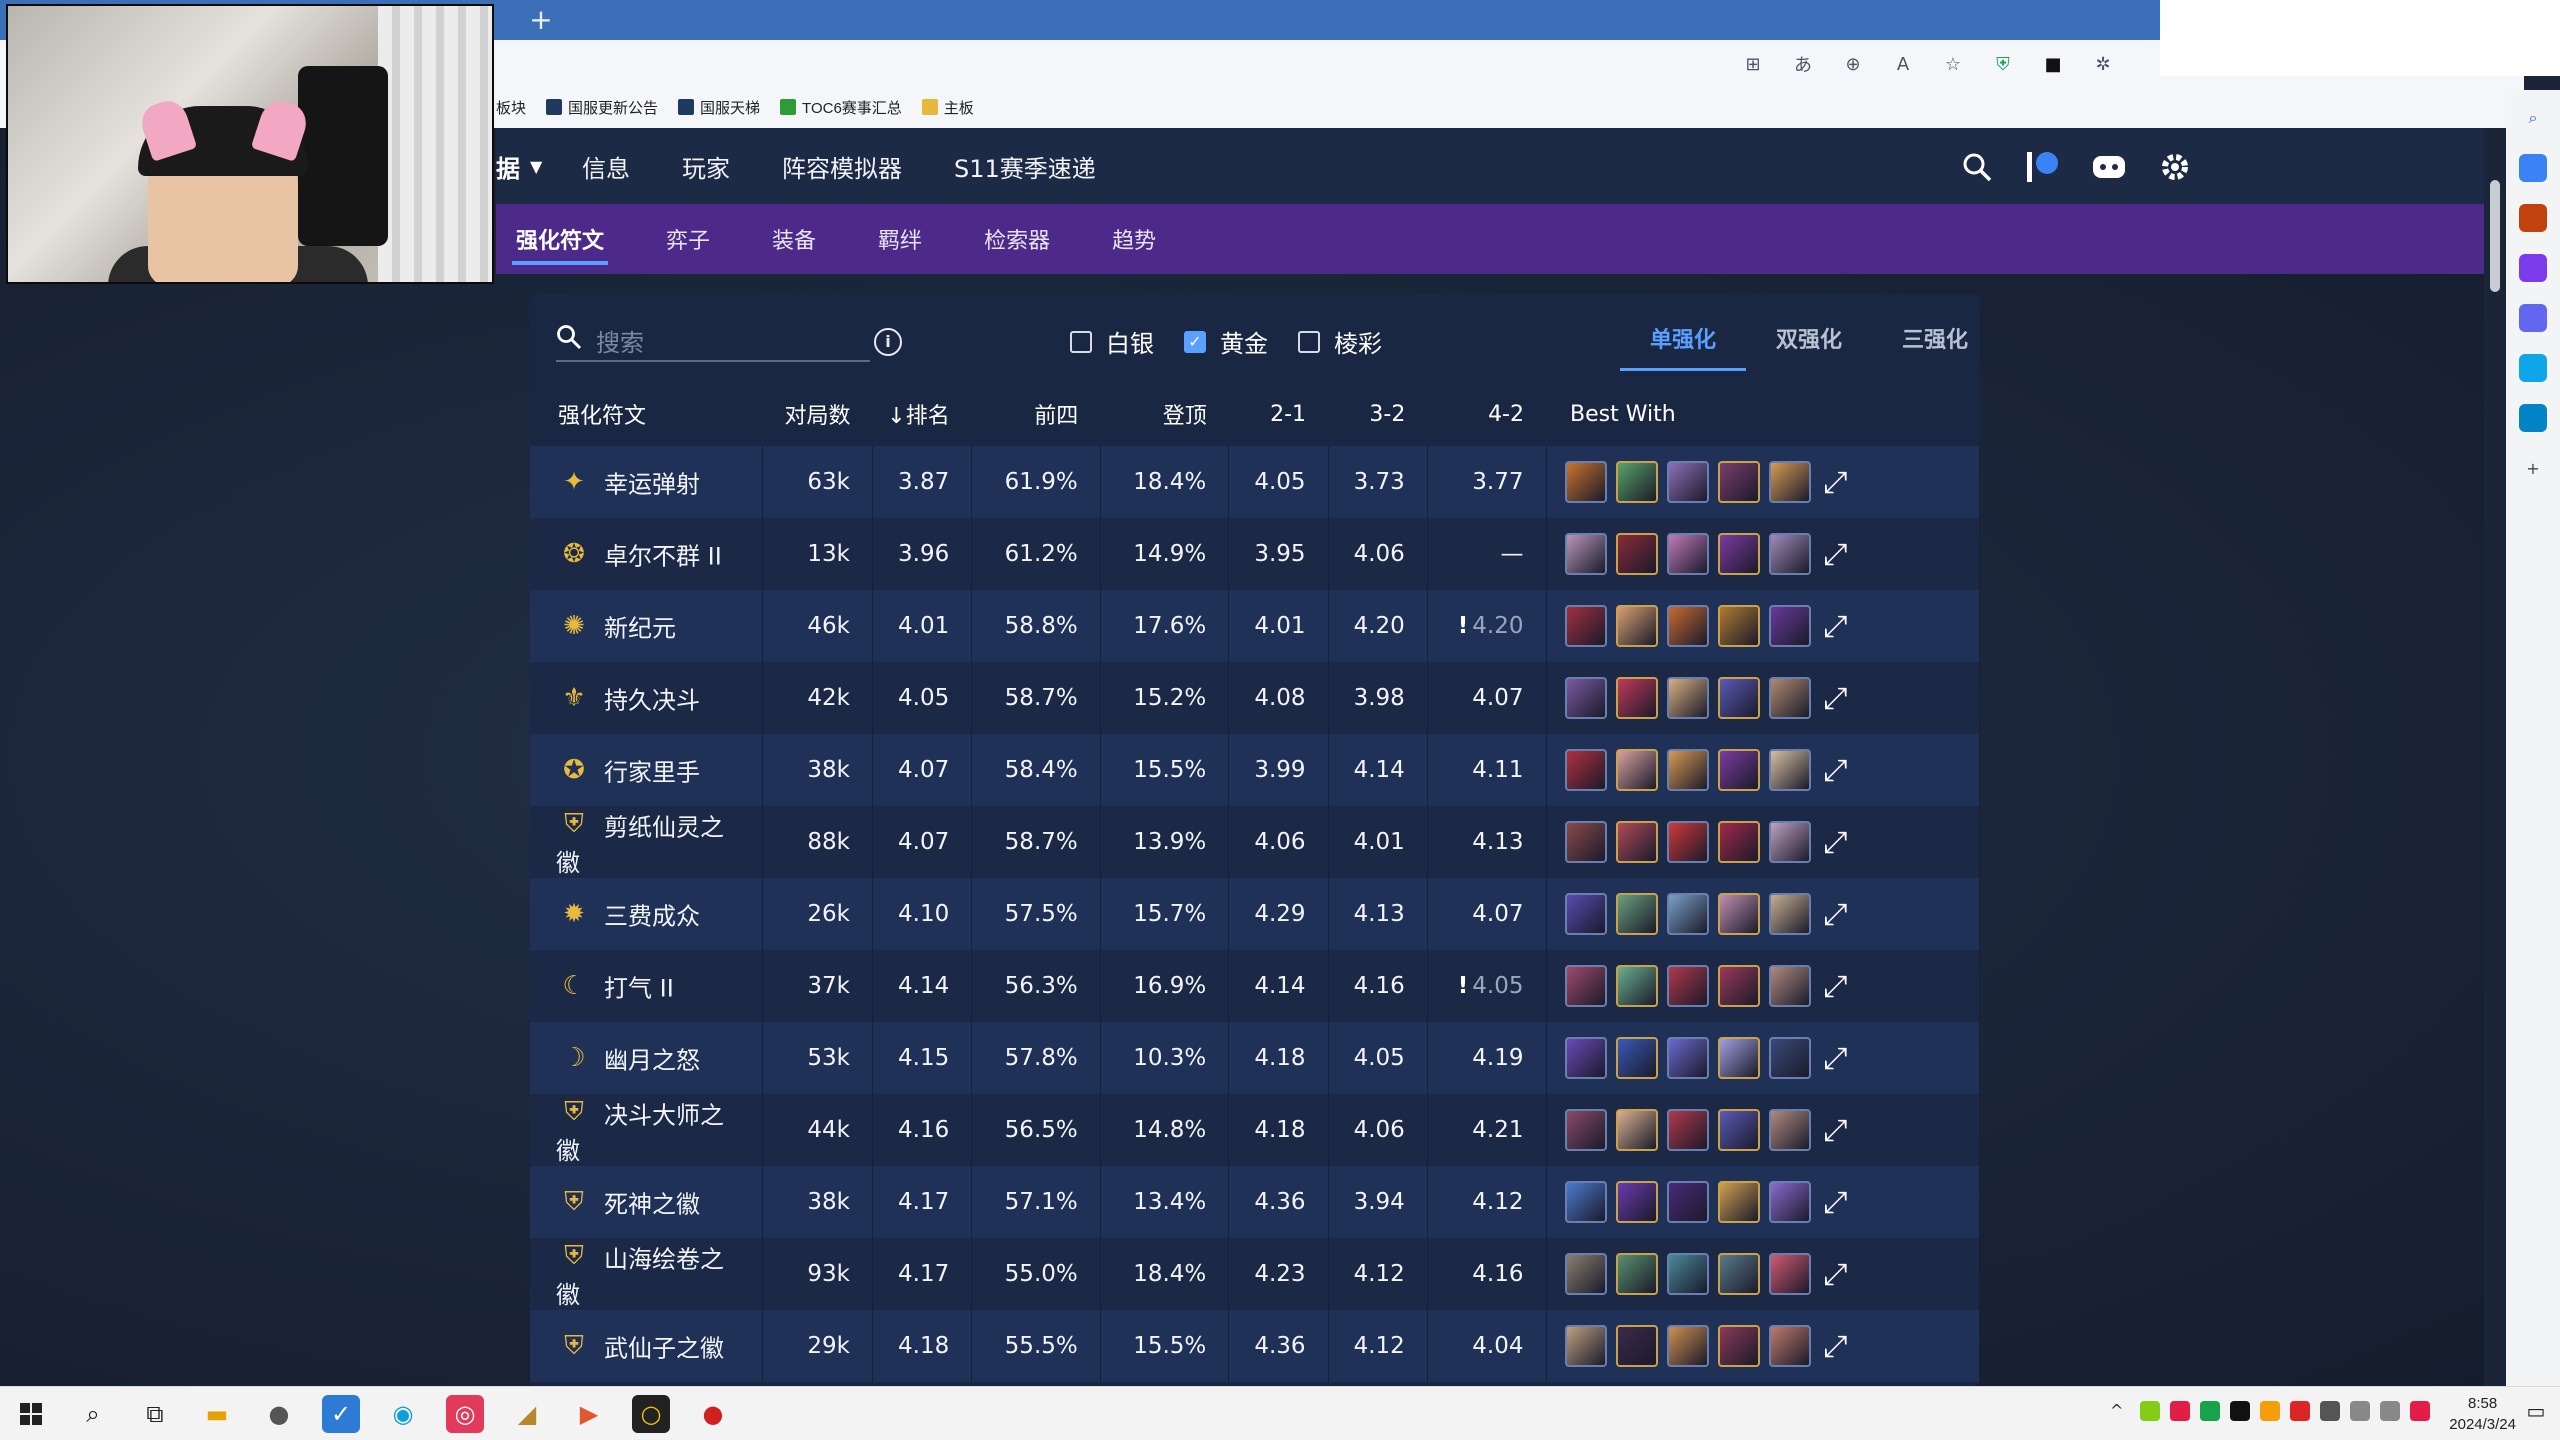 Image resolution: width=2560 pixels, height=1440 pixels. I want to click on nav-season-recap: S11赛季速递, so click(1025, 166).